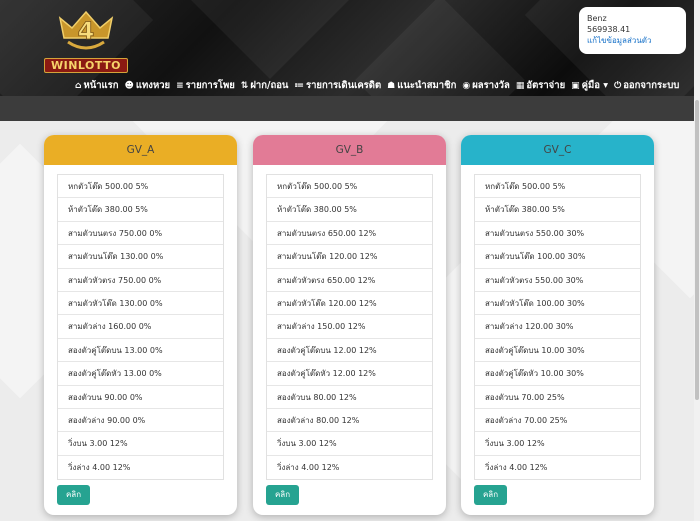  I want to click on nav-item-6: ◉ ผลรางวัล, so click(485, 85).